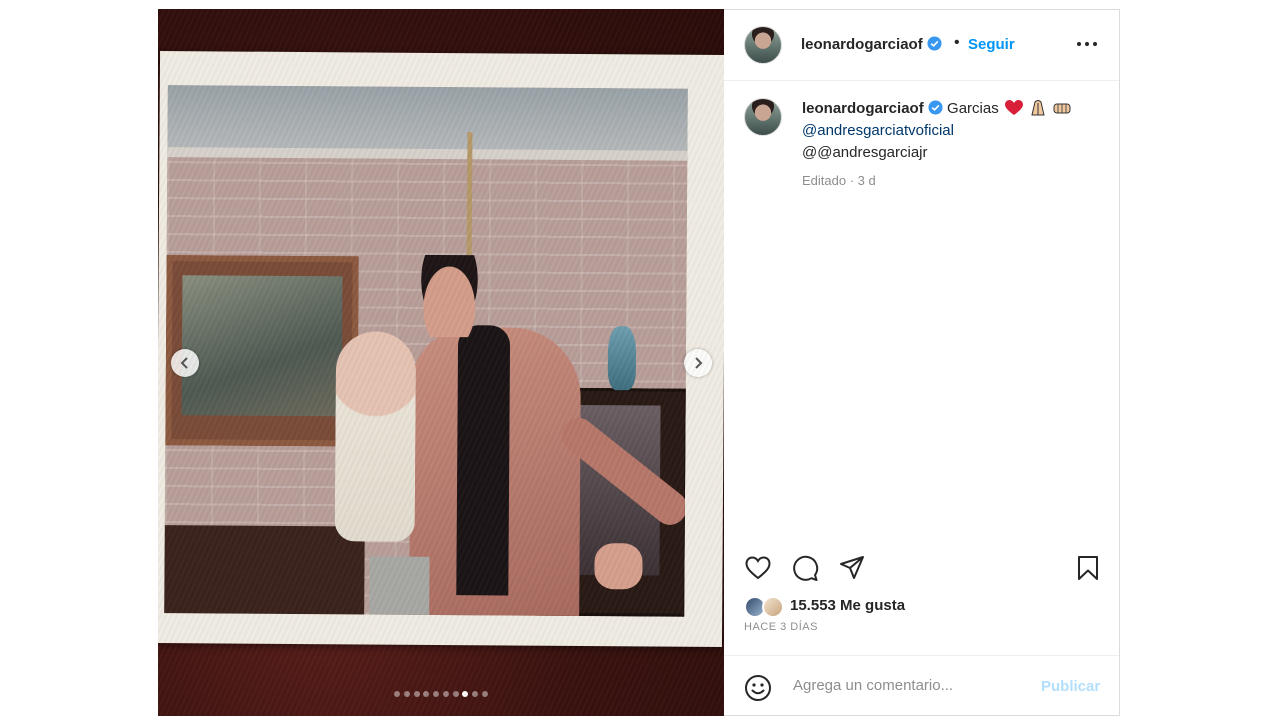 The image size is (1280, 720). What do you see at coordinates (375, 436) in the screenshot?
I see `scene-baby` at bounding box center [375, 436].